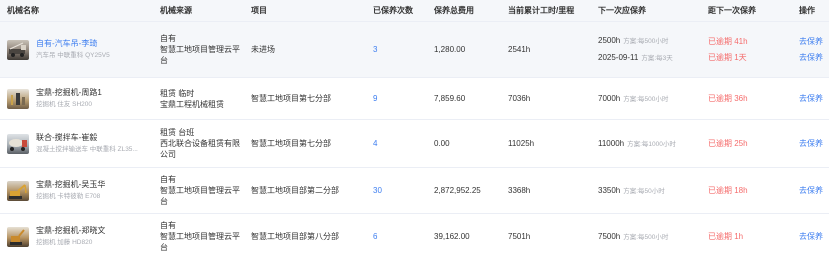 The height and width of the screenshot is (259, 829). What do you see at coordinates (752, 236) in the screenshot?
I see `distance-cell: 已逾期 1h` at bounding box center [752, 236].